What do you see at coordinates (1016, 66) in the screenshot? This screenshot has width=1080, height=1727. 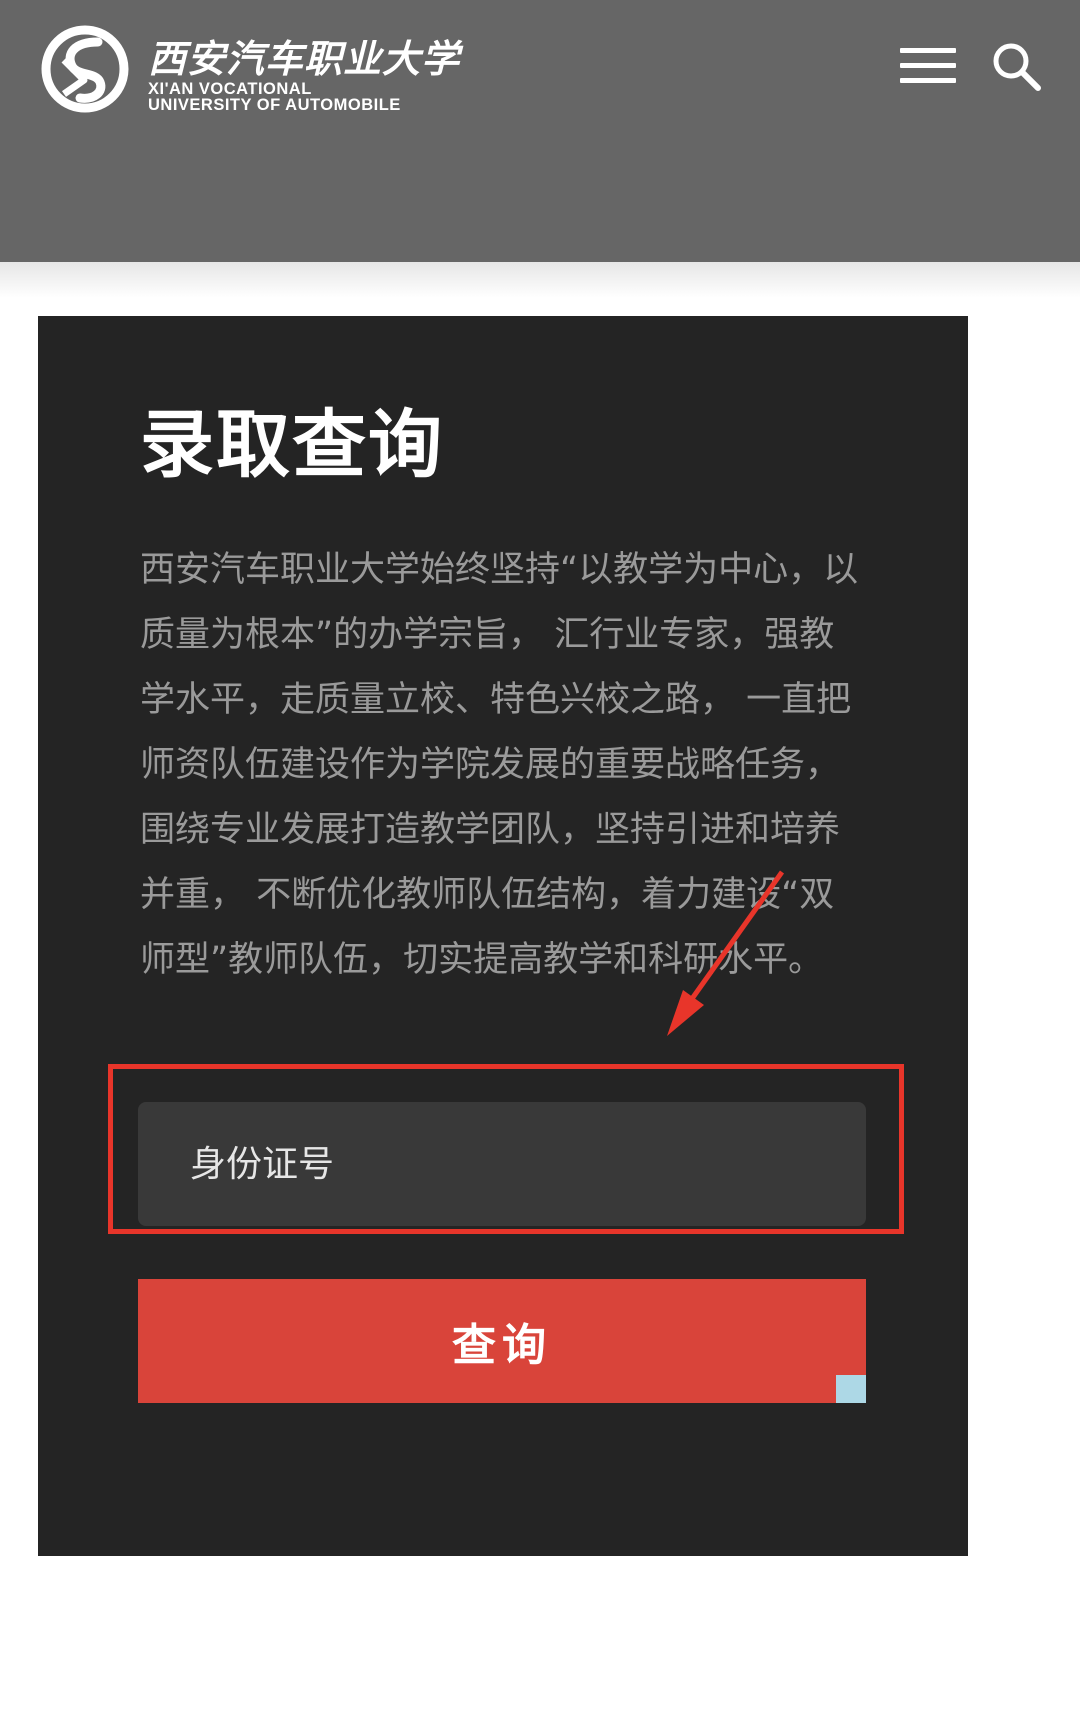 I see `search-icon` at bounding box center [1016, 66].